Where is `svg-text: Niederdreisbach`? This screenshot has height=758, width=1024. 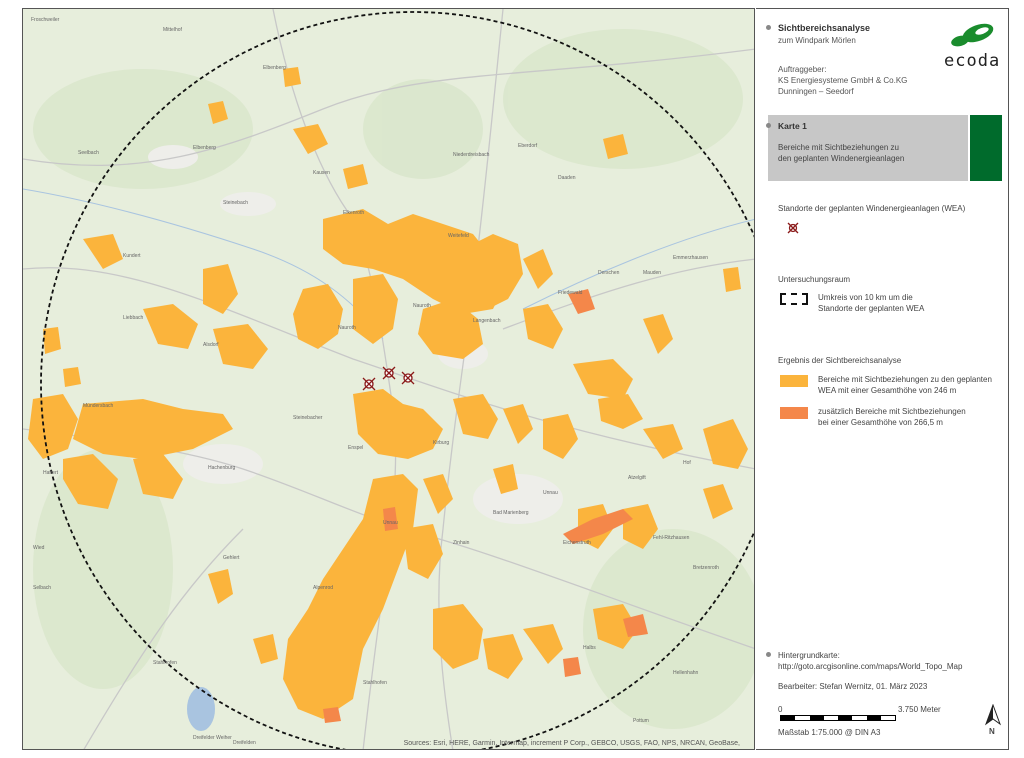
svg-text: Niederdreisbach is located at coordinates (471, 155).